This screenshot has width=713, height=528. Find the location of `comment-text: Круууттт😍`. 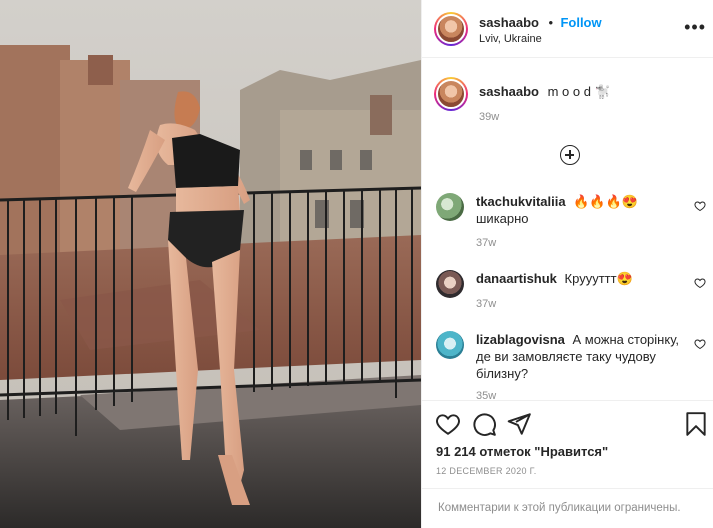

comment-text: Круууттт😍 is located at coordinates (598, 278).